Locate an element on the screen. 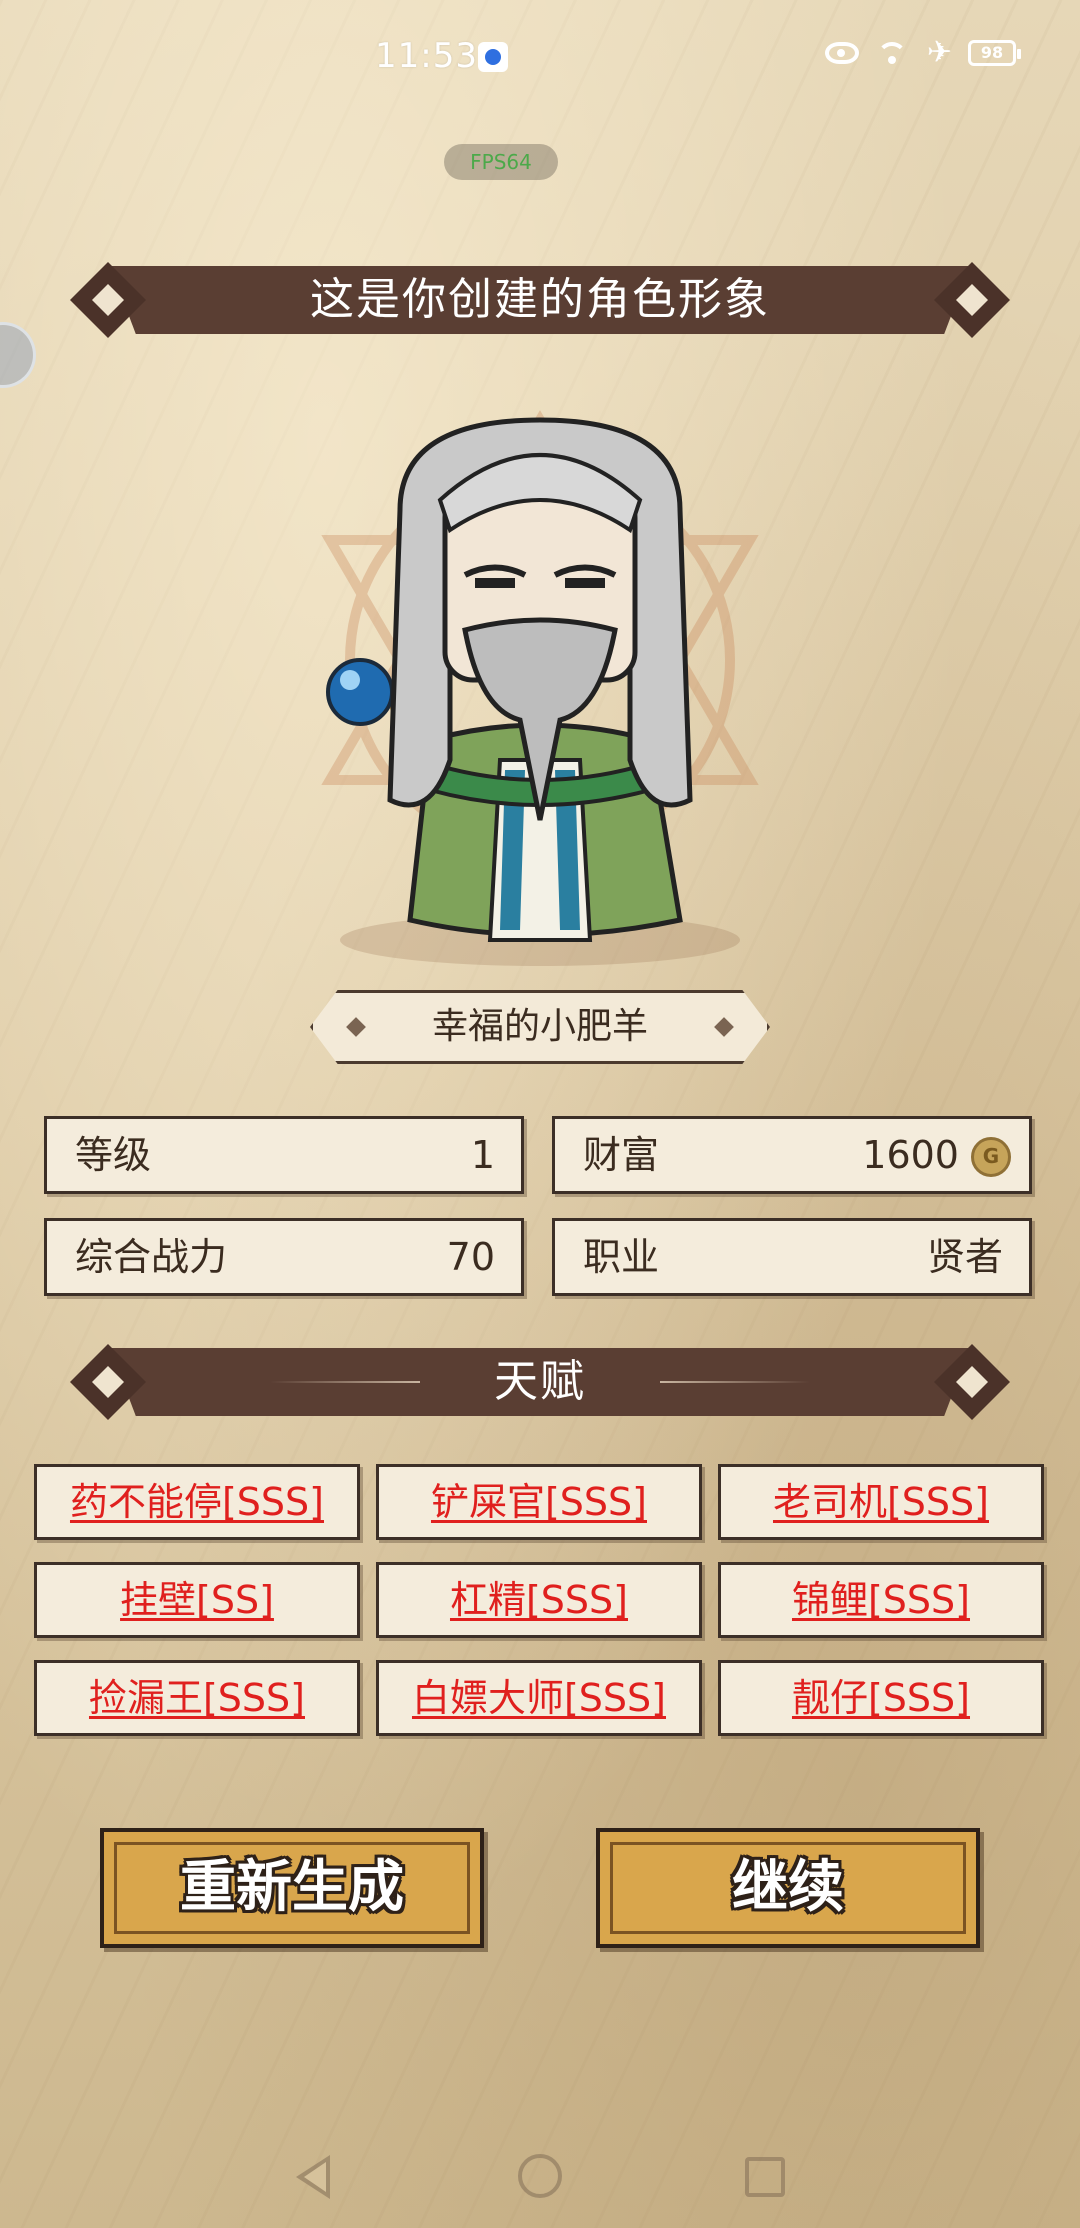 This screenshot has height=2228, width=1080. home-icon is located at coordinates (540, 2176).